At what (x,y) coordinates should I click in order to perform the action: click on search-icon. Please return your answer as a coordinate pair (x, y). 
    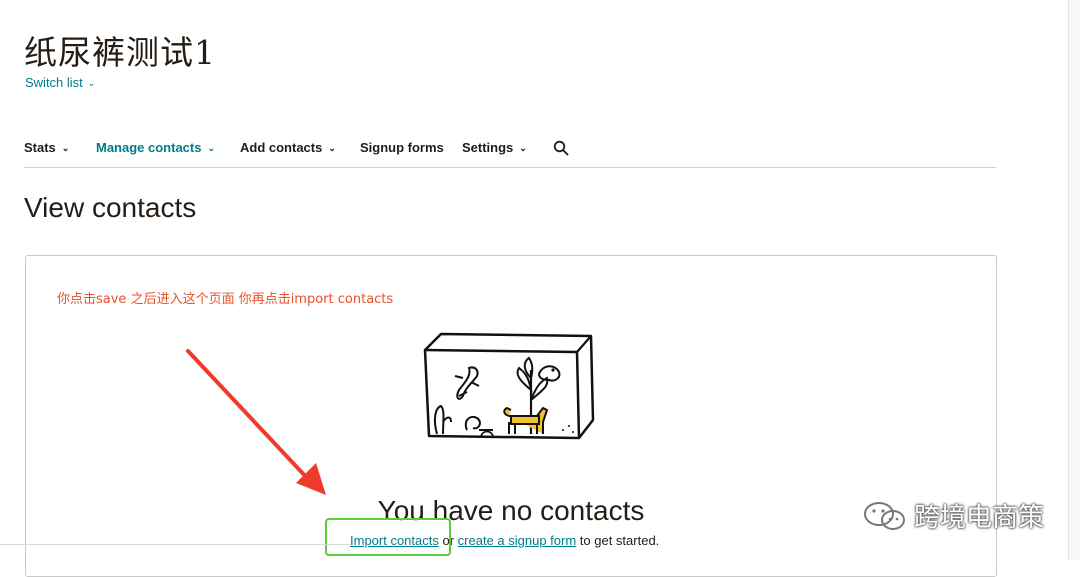
    Looking at the image, I should click on (561, 148).